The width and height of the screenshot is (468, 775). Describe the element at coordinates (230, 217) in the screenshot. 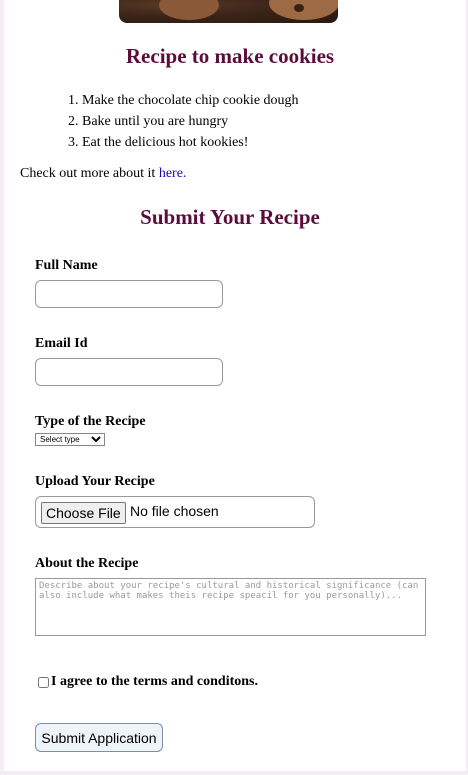

I see `submit-recipe-title: Submit Your Recipe` at that location.